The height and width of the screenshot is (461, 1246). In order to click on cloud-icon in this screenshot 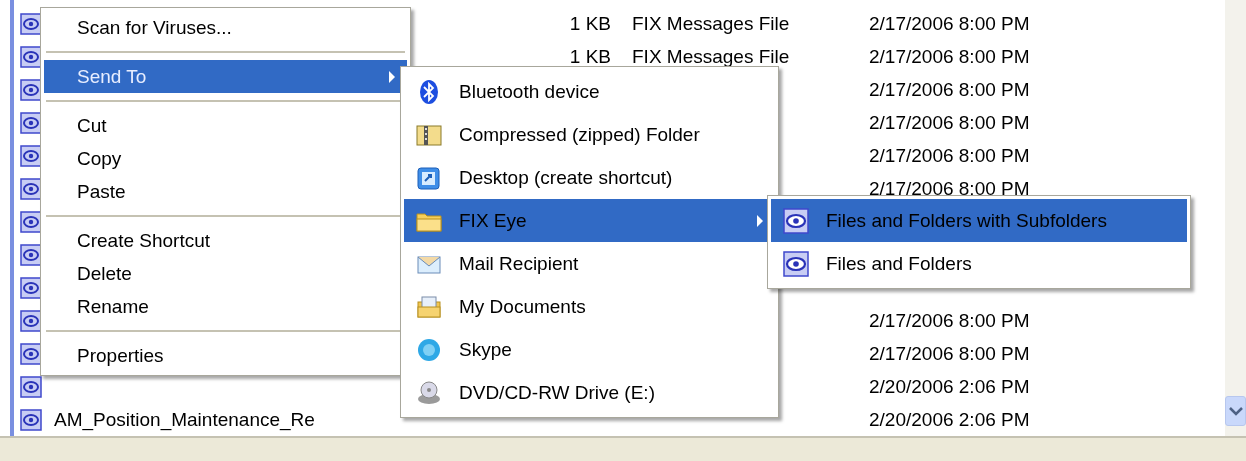, I will do `click(429, 349)`.